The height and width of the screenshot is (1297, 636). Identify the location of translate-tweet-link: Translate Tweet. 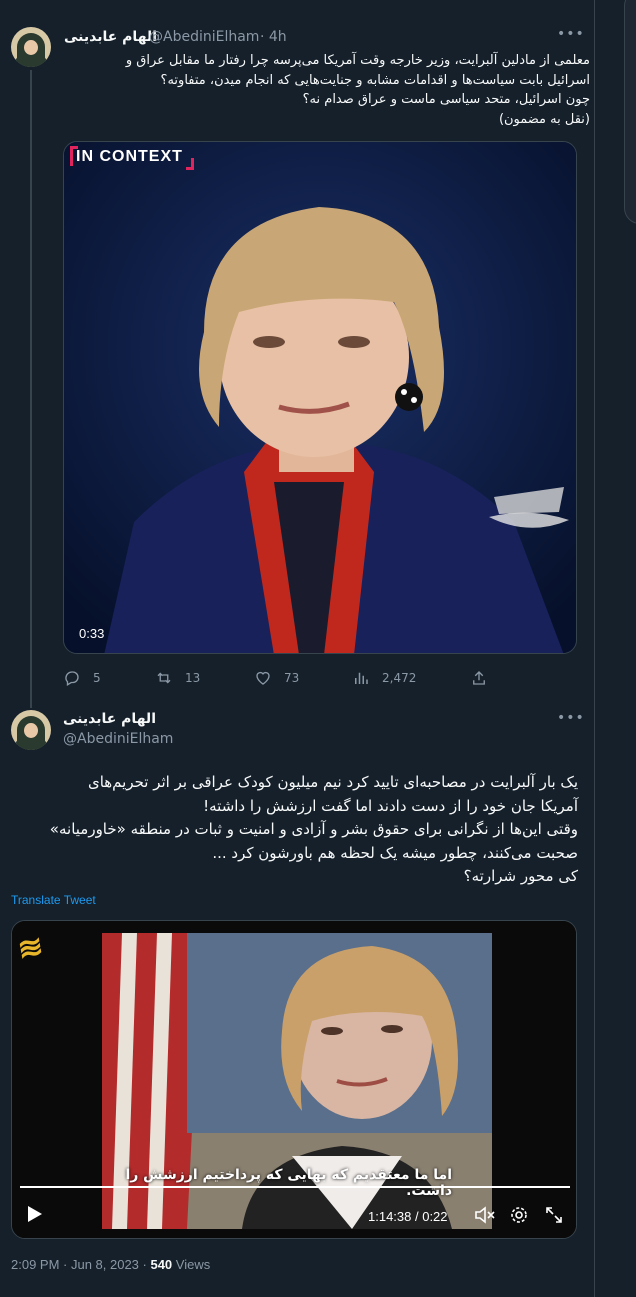
(53, 900).